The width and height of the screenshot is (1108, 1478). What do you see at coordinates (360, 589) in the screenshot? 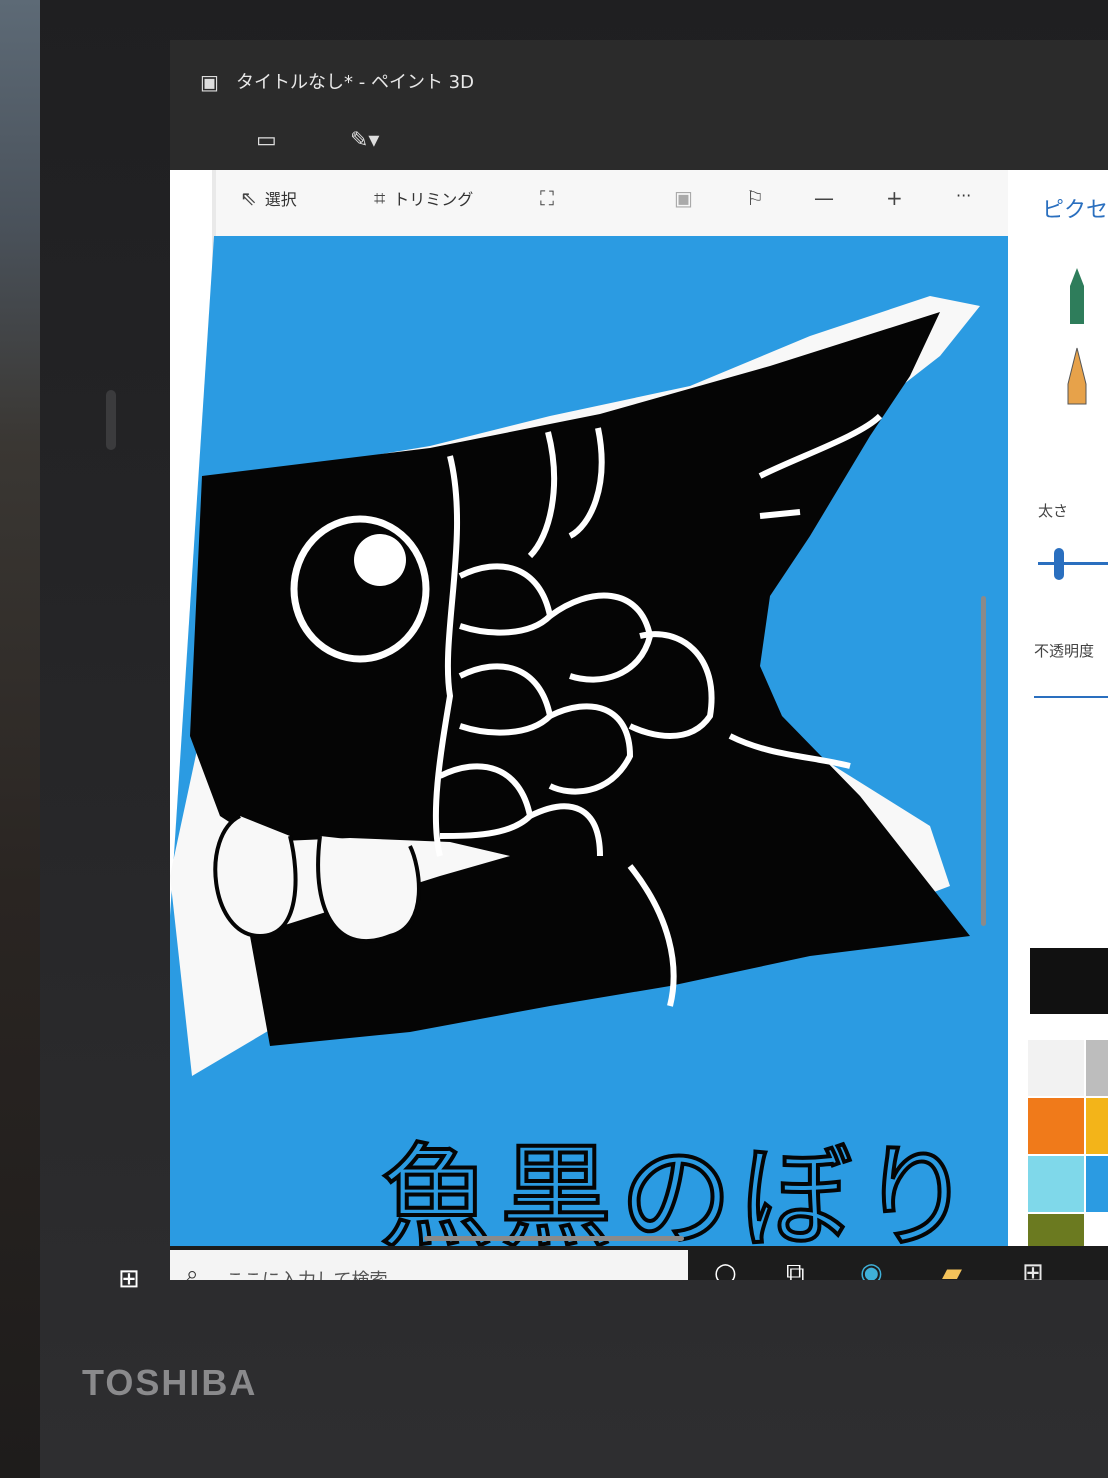
I see `fish-eye-outline` at bounding box center [360, 589].